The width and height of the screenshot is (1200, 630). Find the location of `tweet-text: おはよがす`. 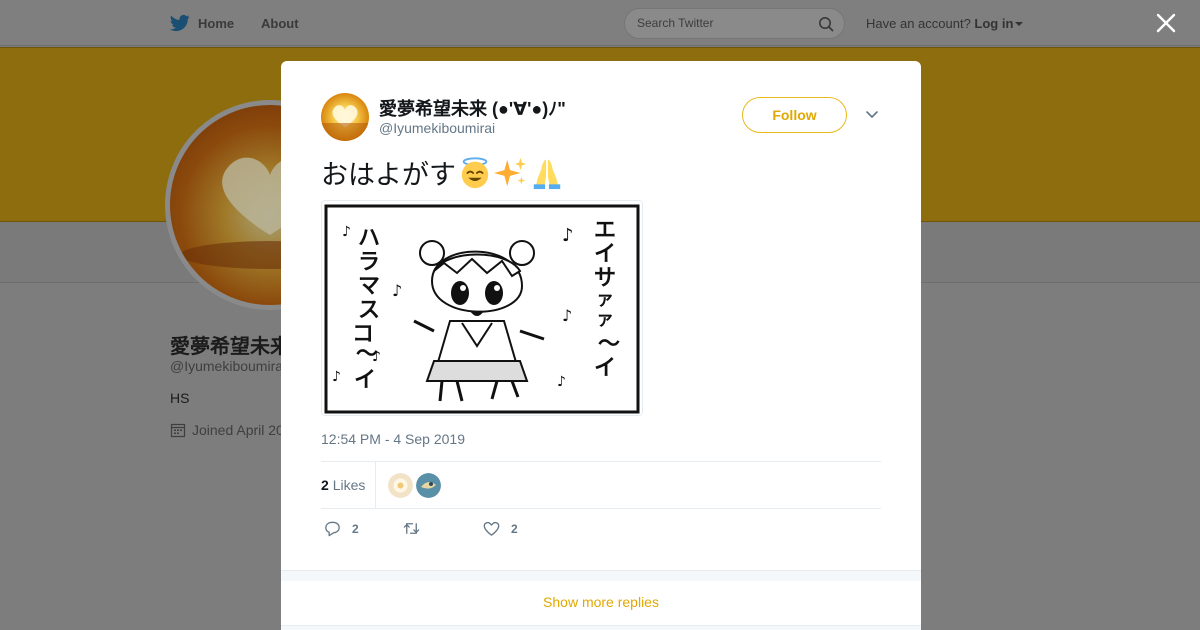

tweet-text: おはよがす is located at coordinates (442, 172).